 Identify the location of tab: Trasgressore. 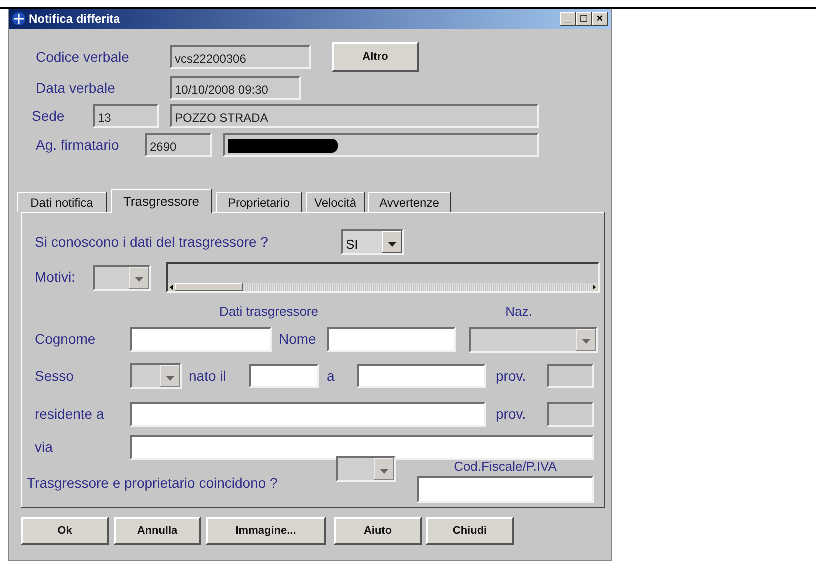
(161, 201).